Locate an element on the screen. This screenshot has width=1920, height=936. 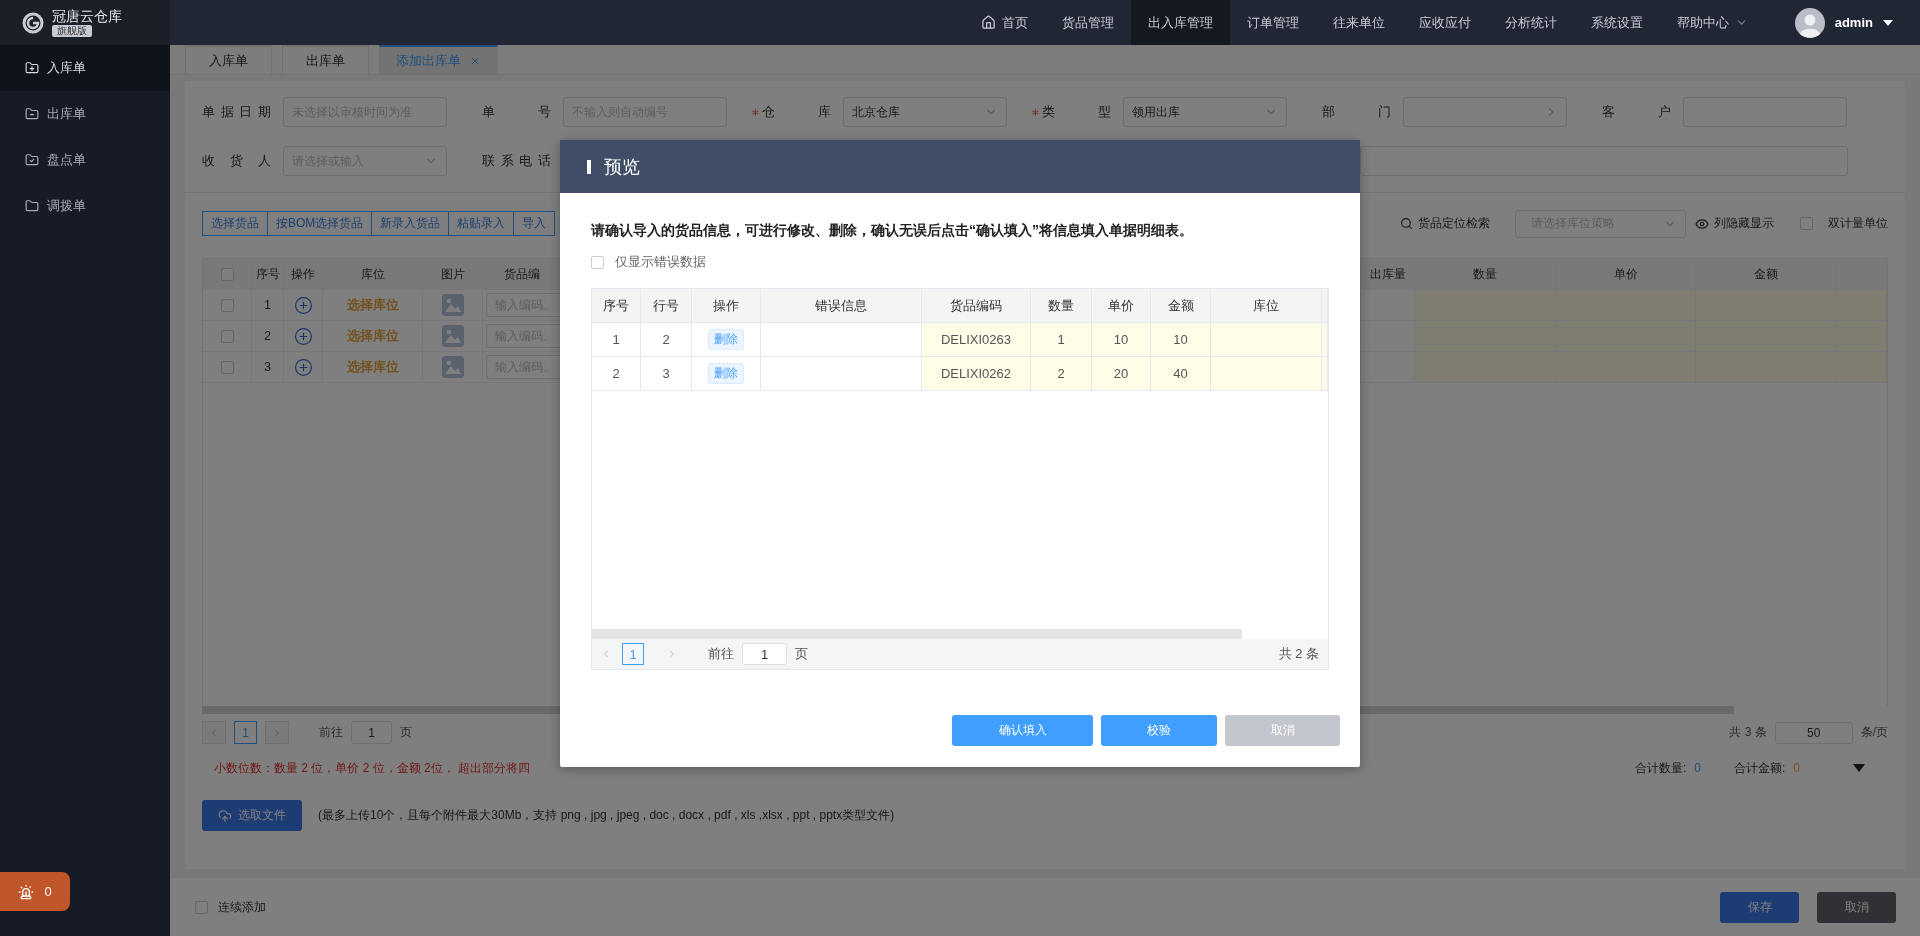
column-header: 货品编 is located at coordinates (522, 274).